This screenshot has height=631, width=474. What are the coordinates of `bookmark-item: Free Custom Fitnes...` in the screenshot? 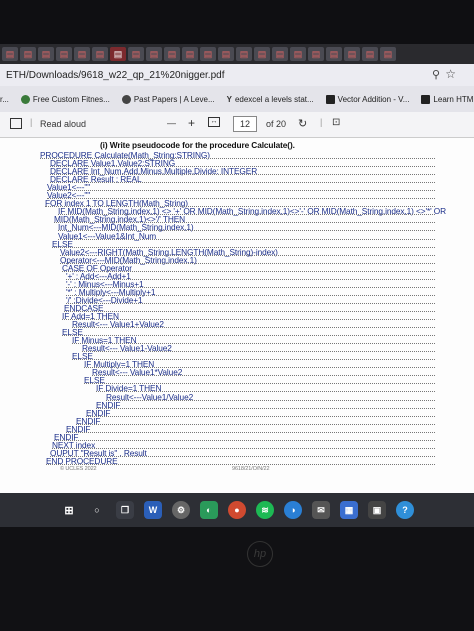 It's located at (65, 99).